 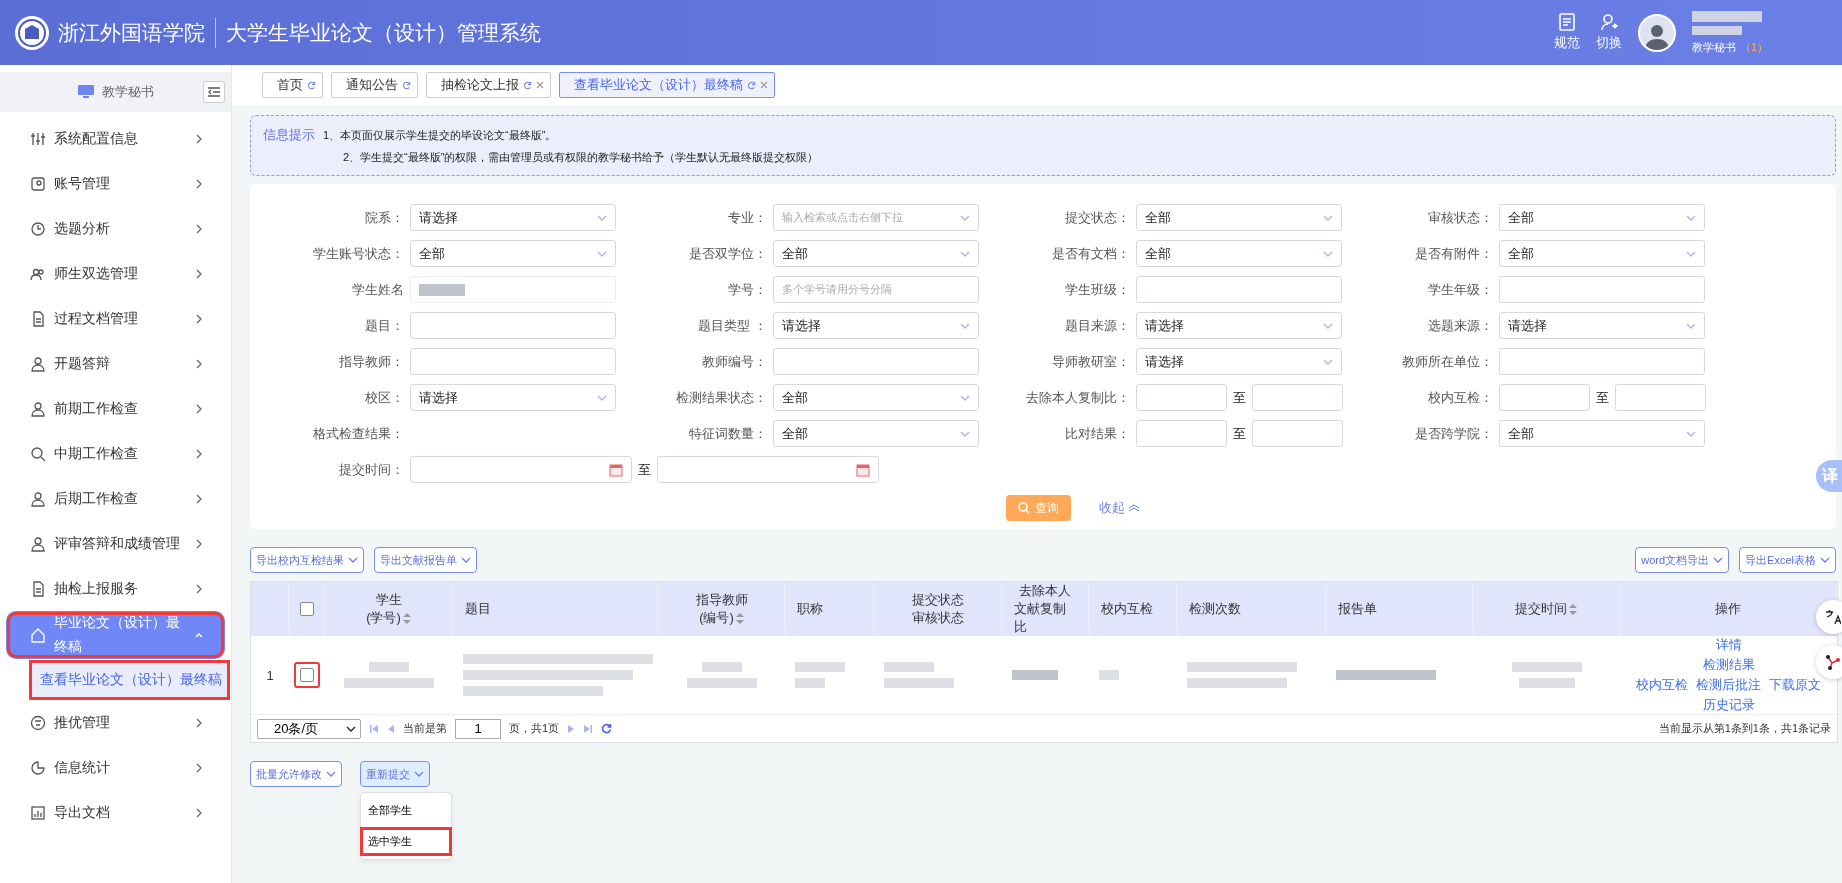 I want to click on avatar, so click(x=1656, y=32).